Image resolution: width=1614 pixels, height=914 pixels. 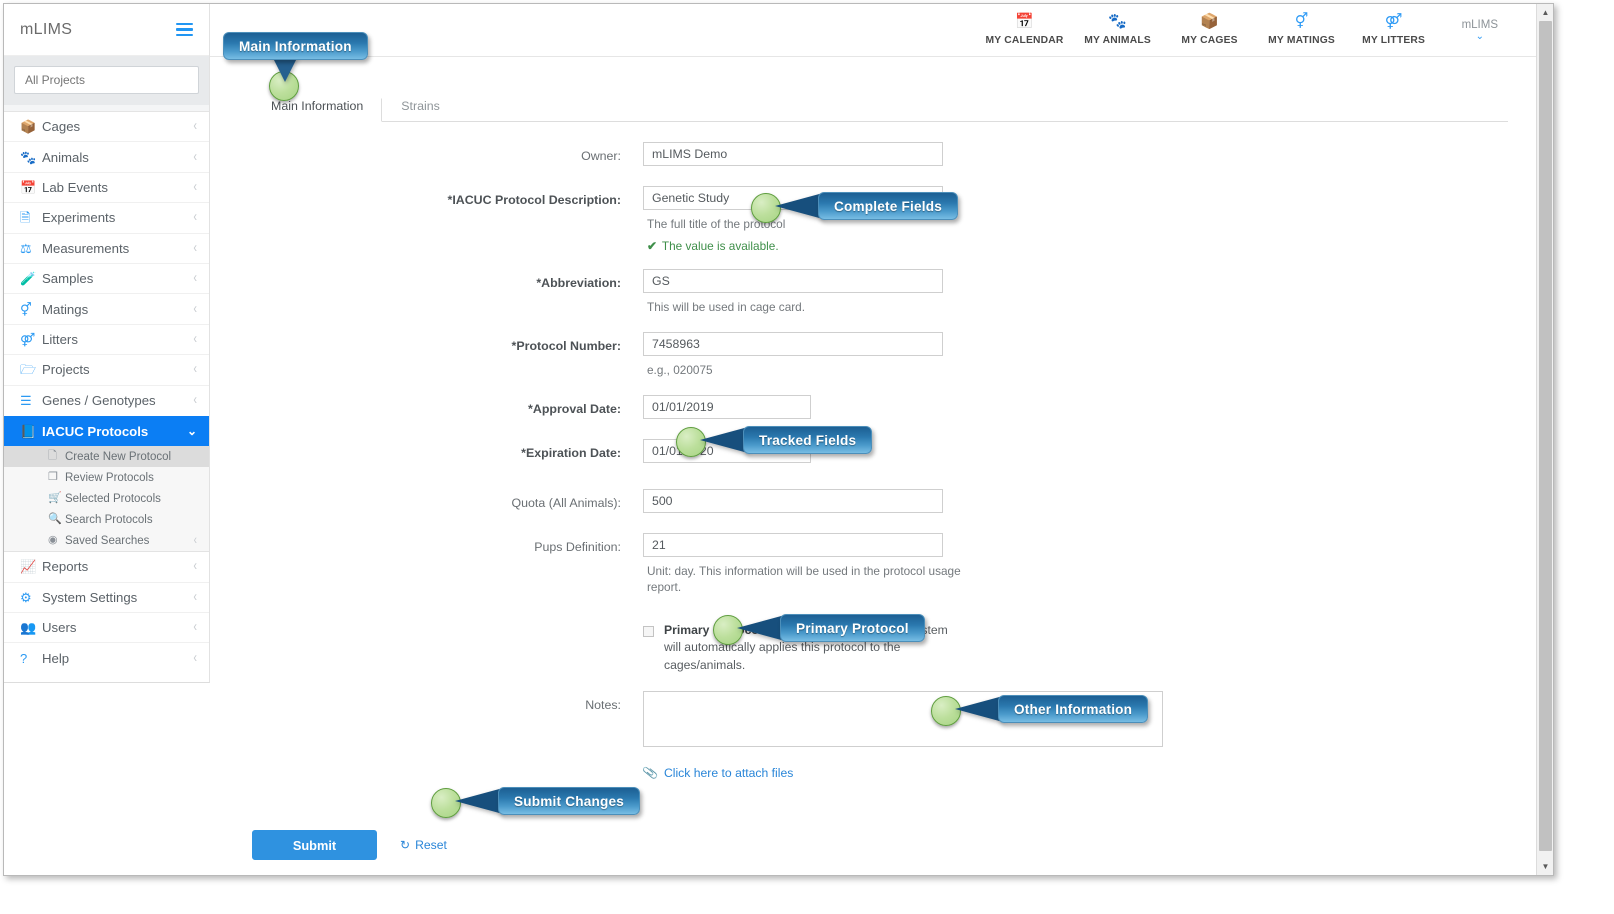 I want to click on tab-main-information: Main Information, so click(x=317, y=110).